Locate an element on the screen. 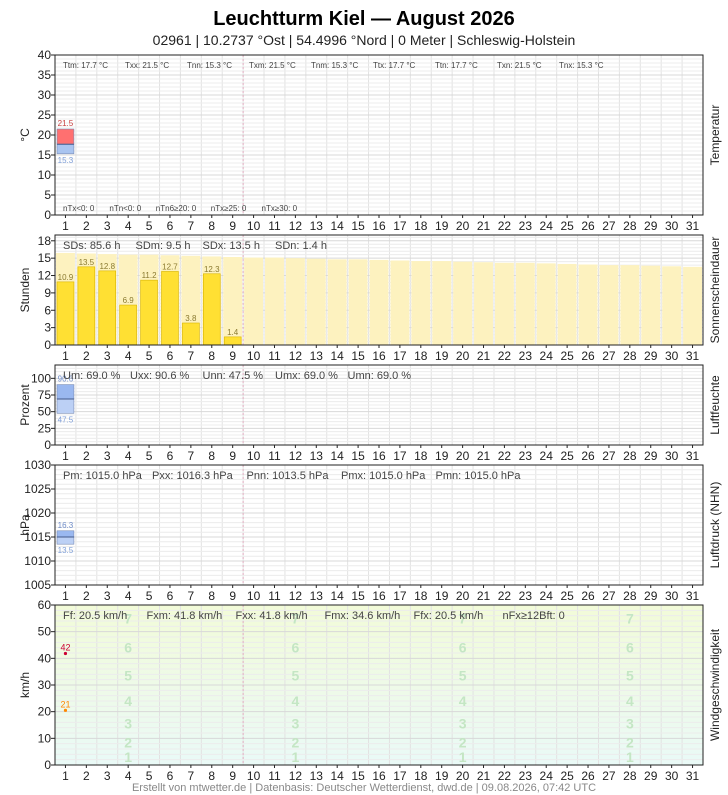  x-tick-label: 26 is located at coordinates (588, 596).